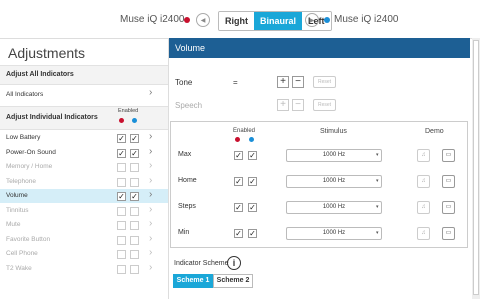 The image size is (480, 299). What do you see at coordinates (84, 225) in the screenshot?
I see `indicator-item: Mute` at bounding box center [84, 225].